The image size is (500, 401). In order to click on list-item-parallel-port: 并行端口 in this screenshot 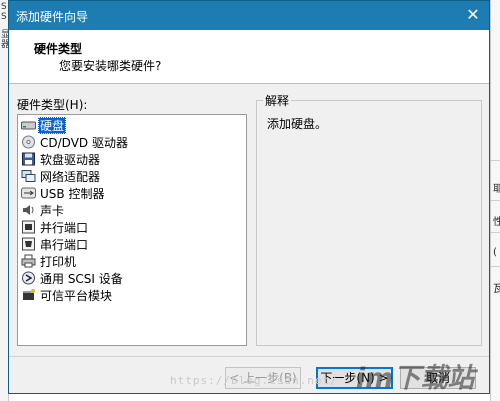, I will do `click(55, 227)`.